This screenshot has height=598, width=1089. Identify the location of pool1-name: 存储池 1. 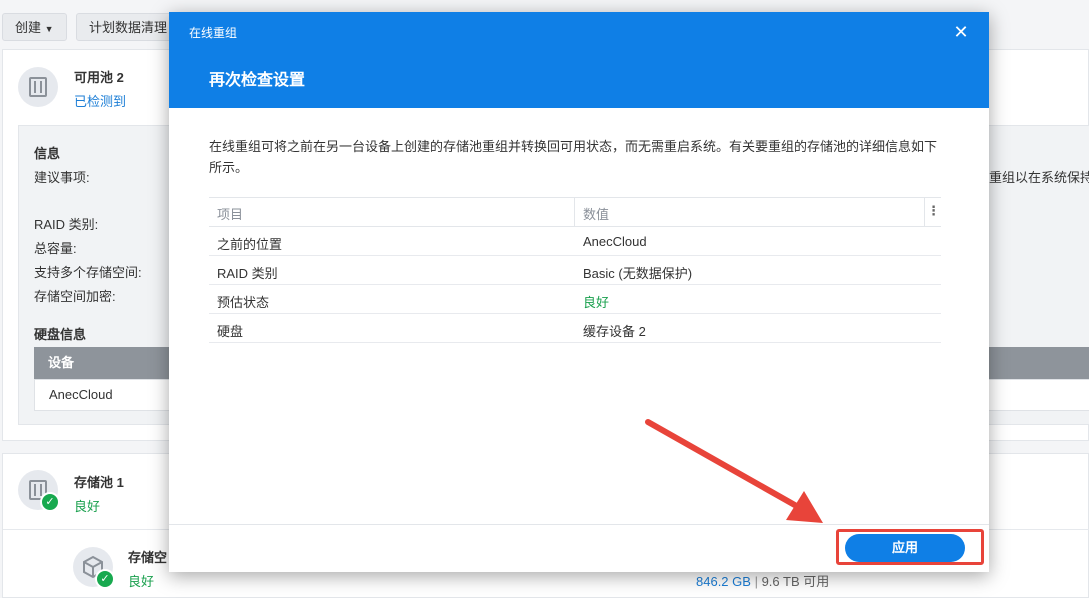
(99, 482).